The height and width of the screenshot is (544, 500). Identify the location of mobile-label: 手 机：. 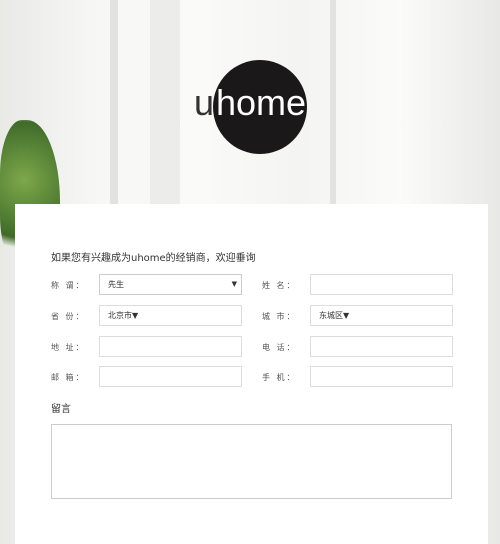
(279, 377).